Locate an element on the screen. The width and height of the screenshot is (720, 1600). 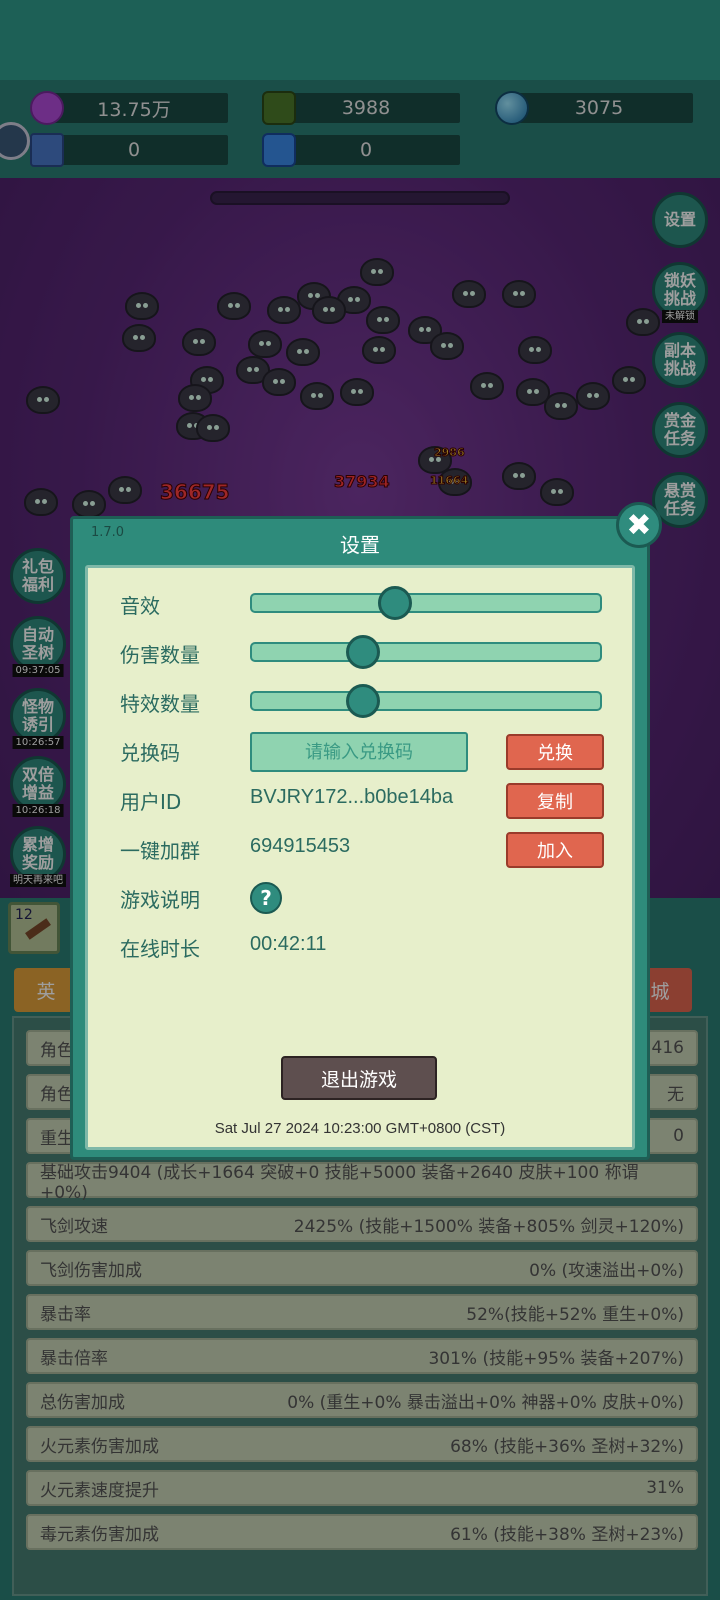
damage-count-label: 伤害数量 is located at coordinates (160, 655).